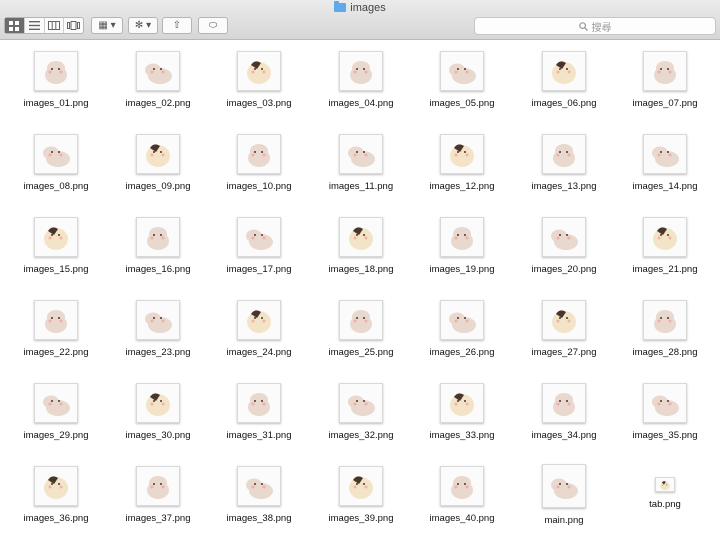  I want to click on share-button: ⇧, so click(177, 25).